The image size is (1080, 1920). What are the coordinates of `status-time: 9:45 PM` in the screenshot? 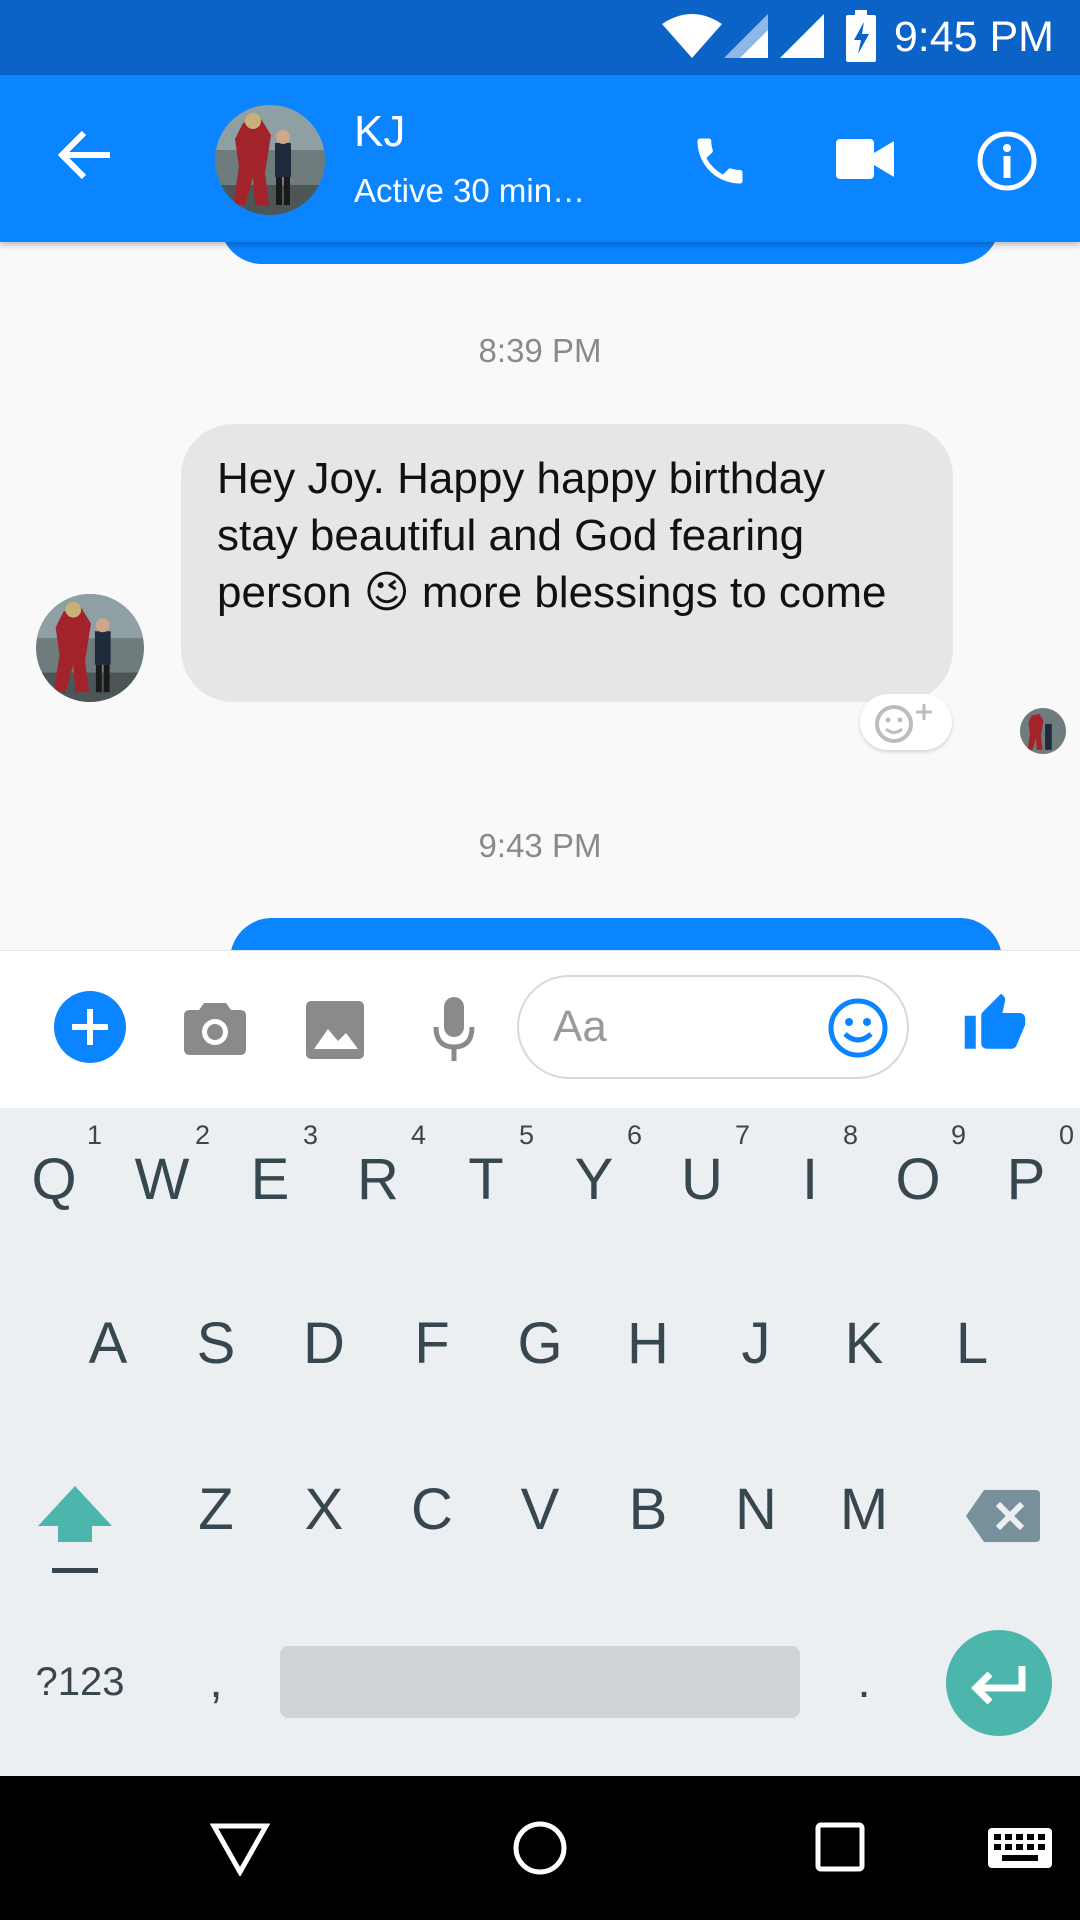 It's located at (973, 37).